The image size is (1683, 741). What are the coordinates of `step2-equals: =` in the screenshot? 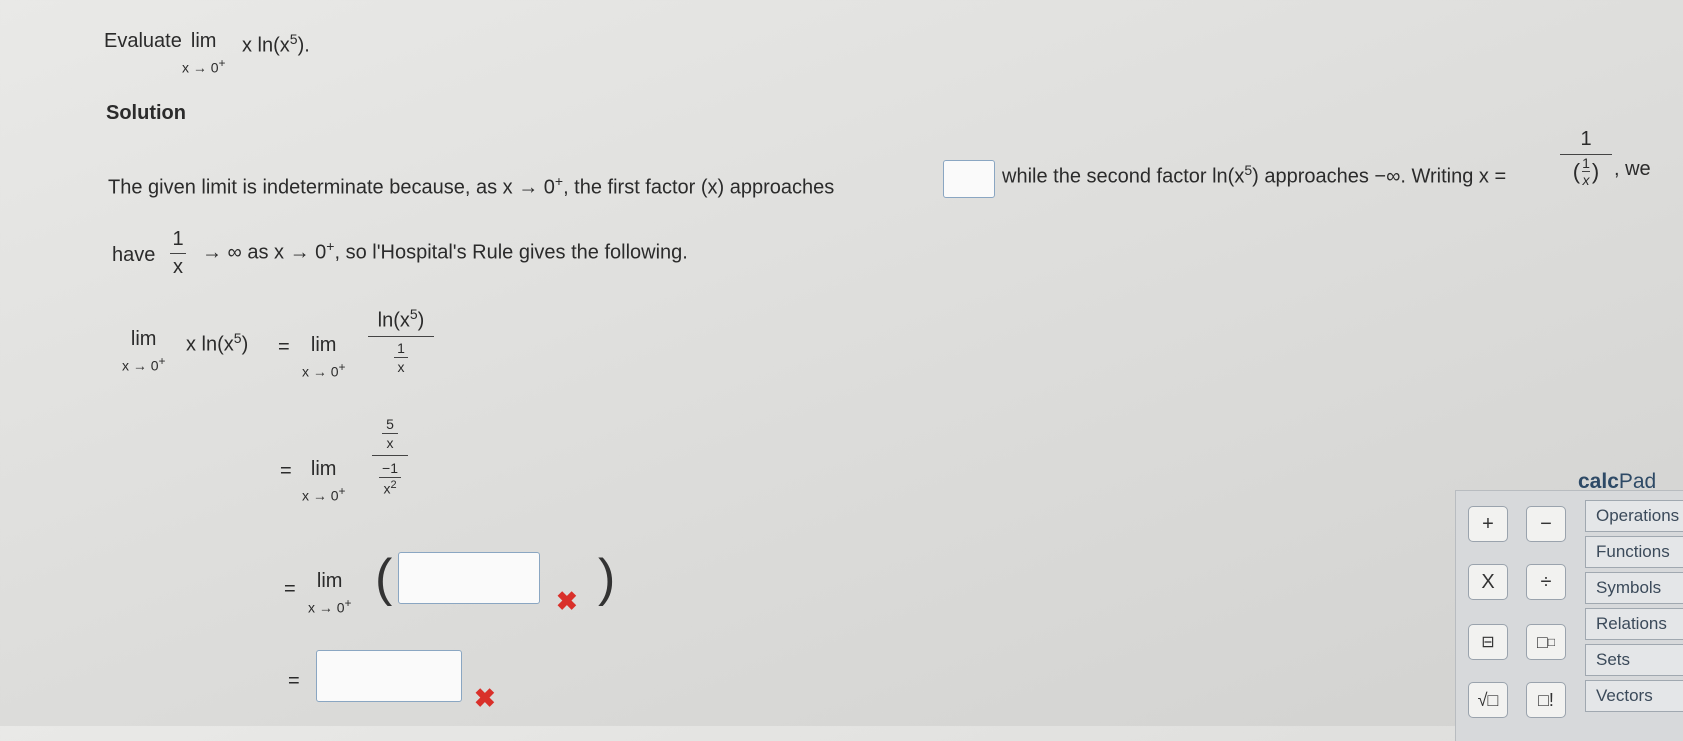 It's located at (286, 471).